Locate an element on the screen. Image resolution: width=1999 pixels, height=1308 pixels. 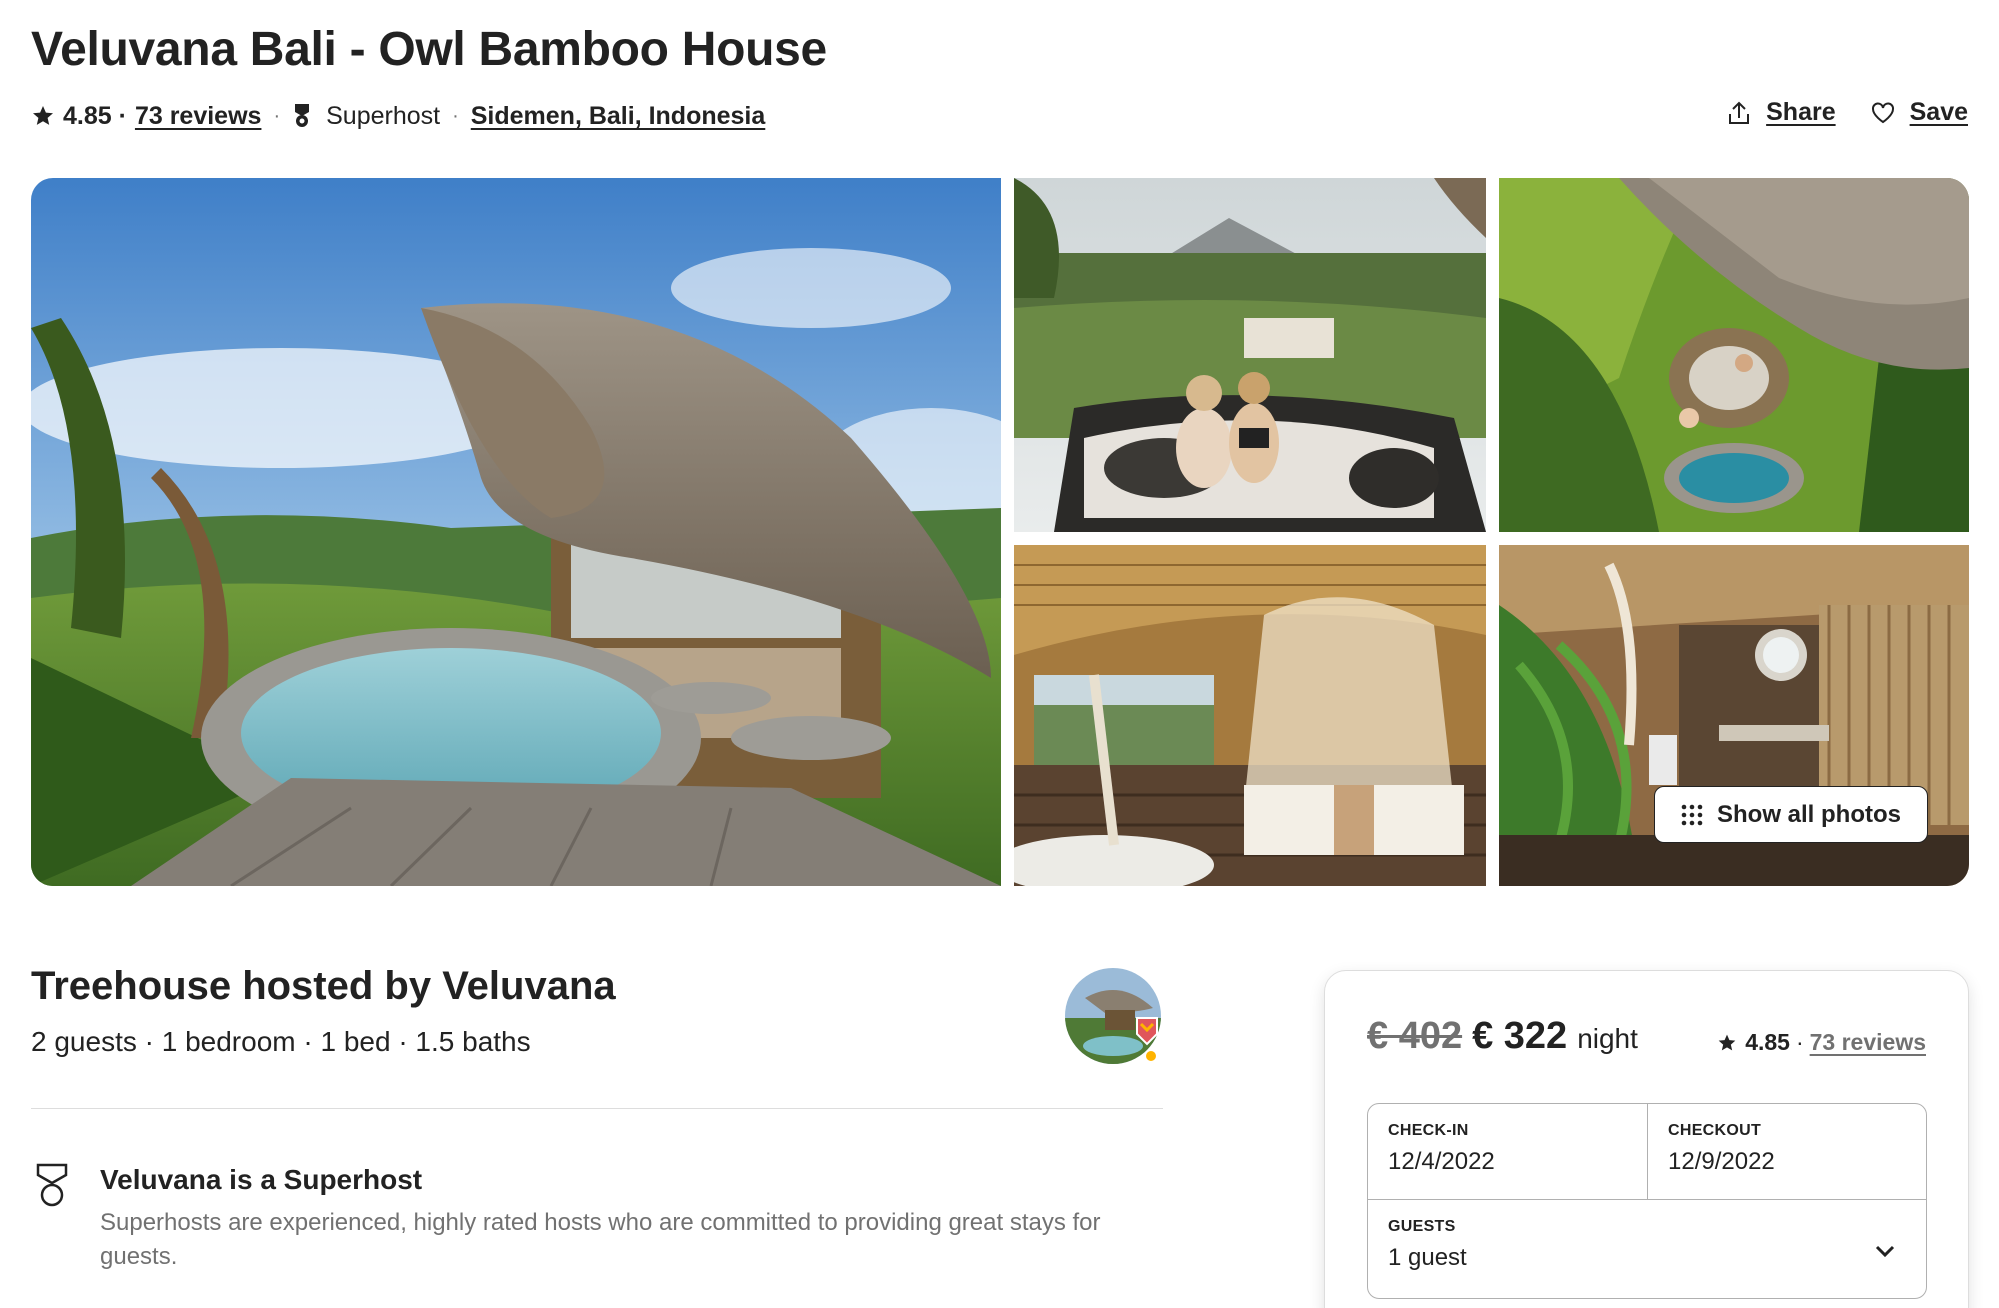
checkin-field: CHECK-IN 12/4/2022 is located at coordinates (1508, 1152).